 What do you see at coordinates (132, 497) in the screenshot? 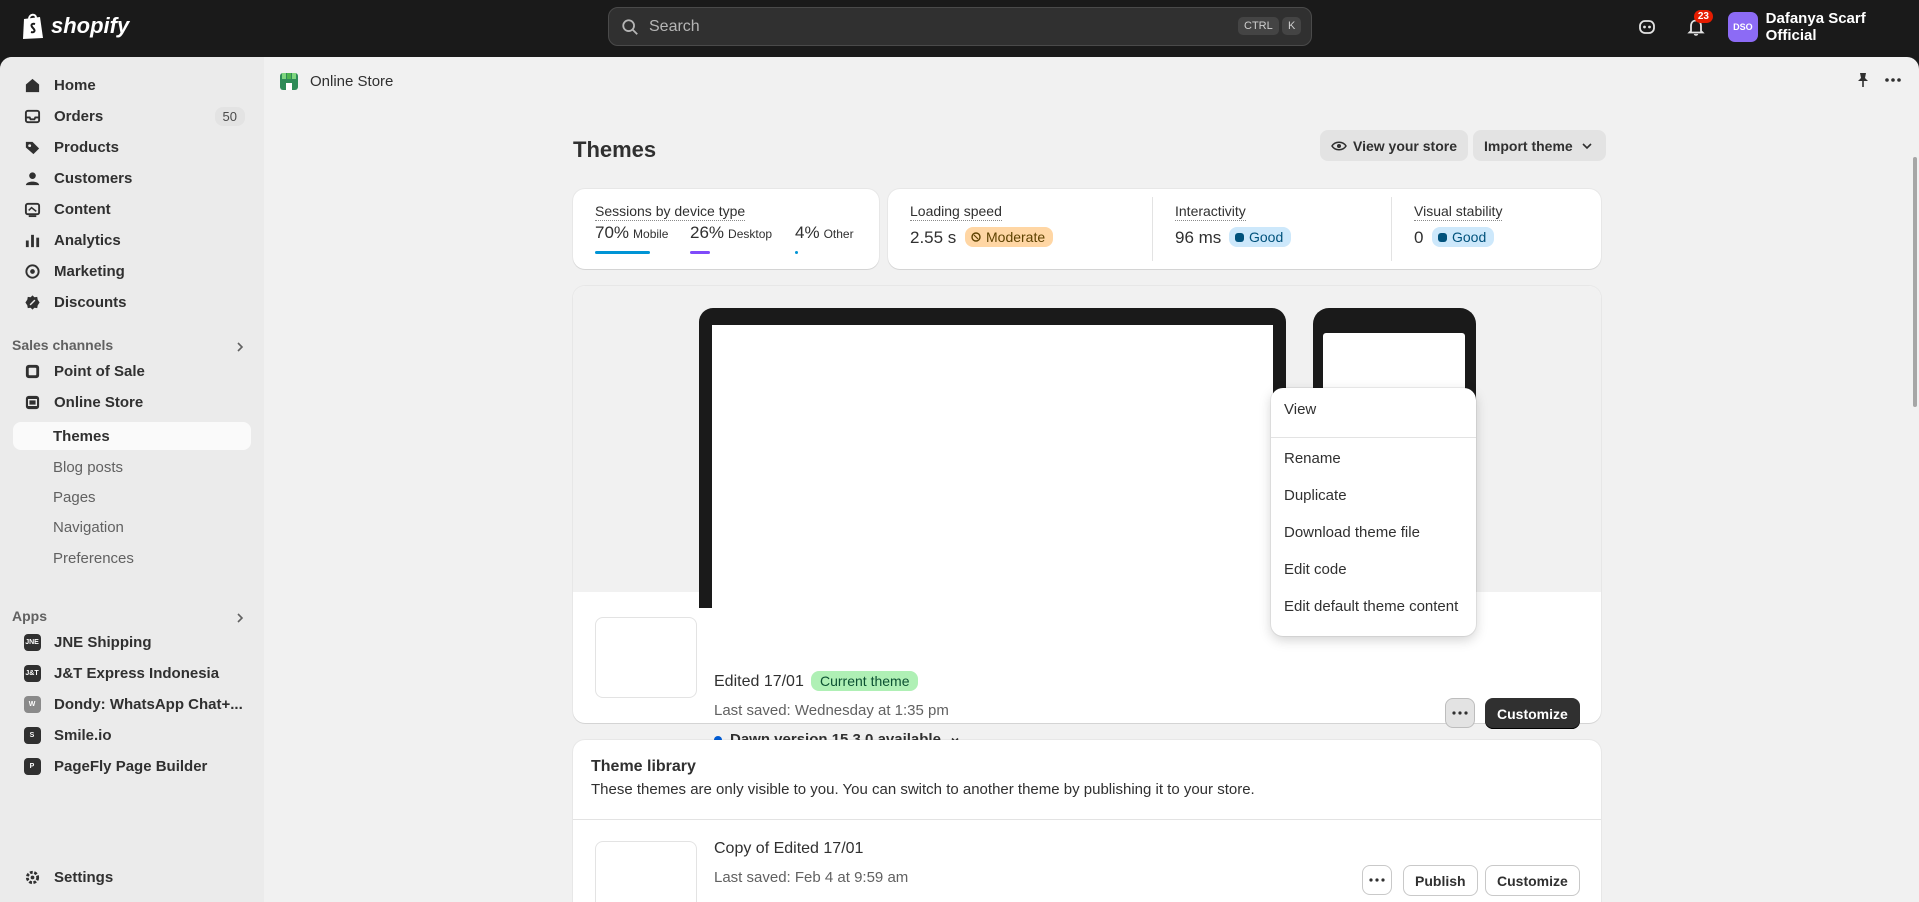
I see `sidebar-item-pages: Pages` at bounding box center [132, 497].